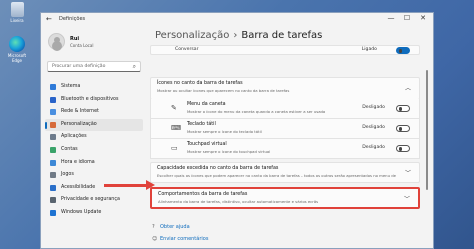 The height and width of the screenshot is (249, 474). Describe the element at coordinates (237, 20) in the screenshot. I see `title-bar: ← Definições — ☐ ✕` at that location.